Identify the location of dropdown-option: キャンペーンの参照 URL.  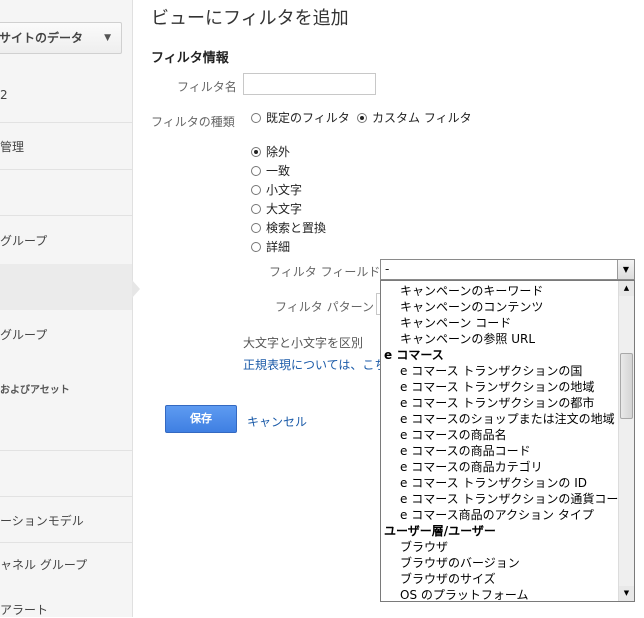
(499, 339).